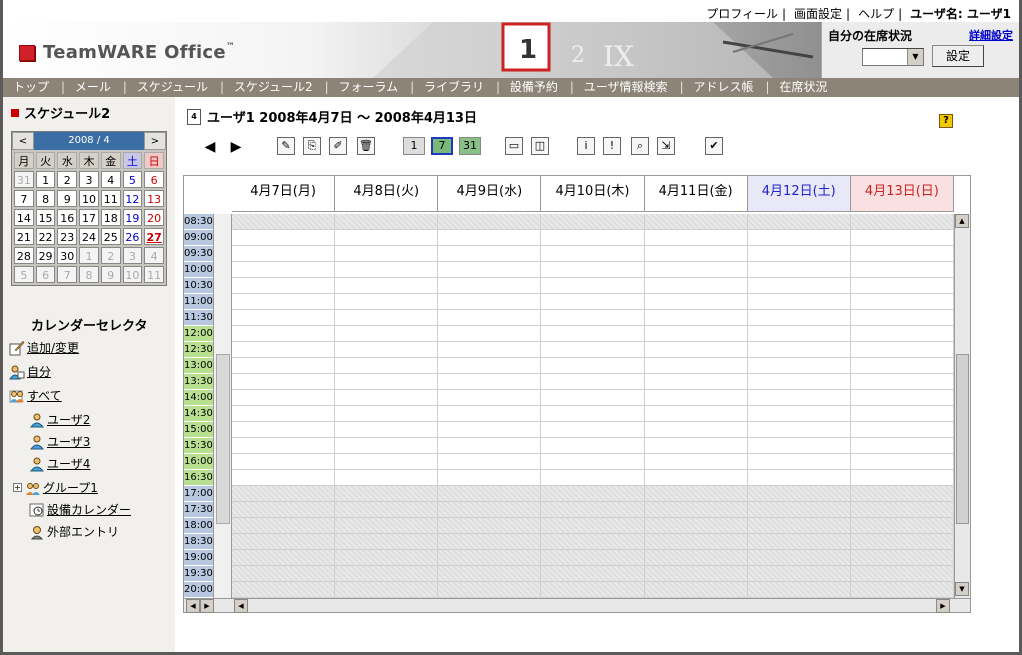 This screenshot has width=1022, height=655. What do you see at coordinates (17, 487) in the screenshot?
I see `expand-plus-icon: +` at bounding box center [17, 487].